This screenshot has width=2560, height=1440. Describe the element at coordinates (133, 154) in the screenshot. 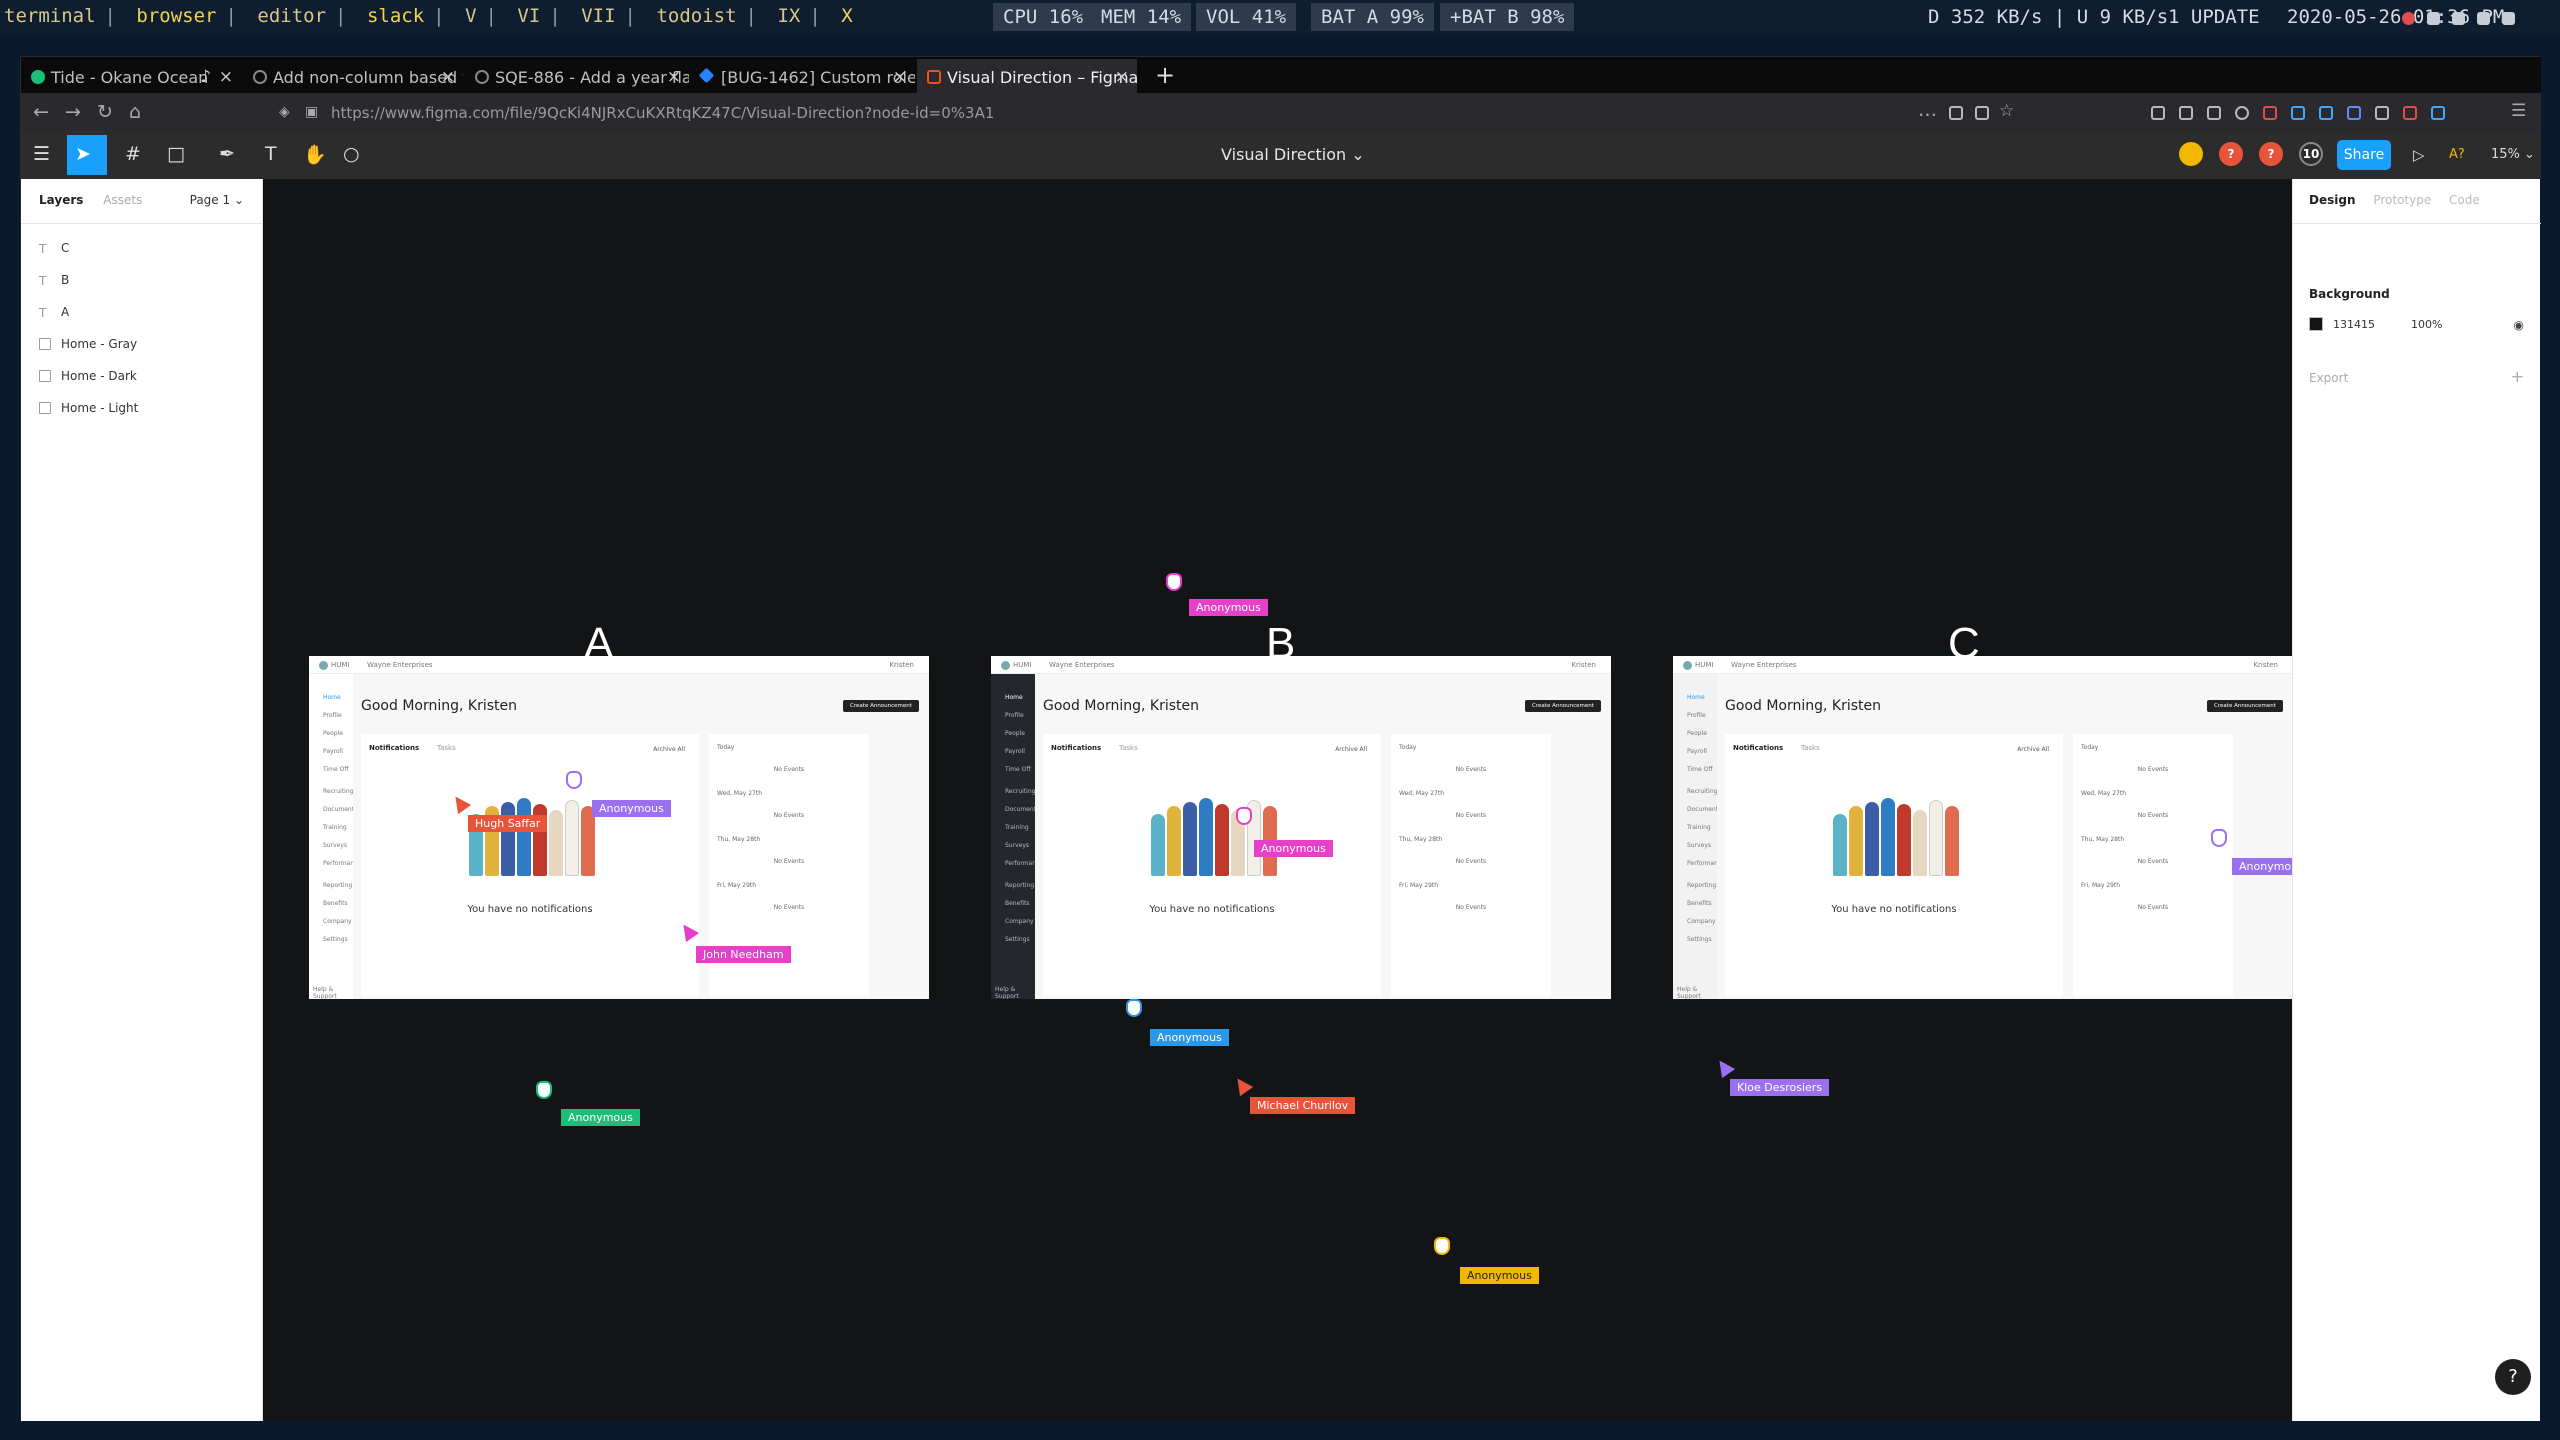

I see `frame-tool-icon: #` at that location.